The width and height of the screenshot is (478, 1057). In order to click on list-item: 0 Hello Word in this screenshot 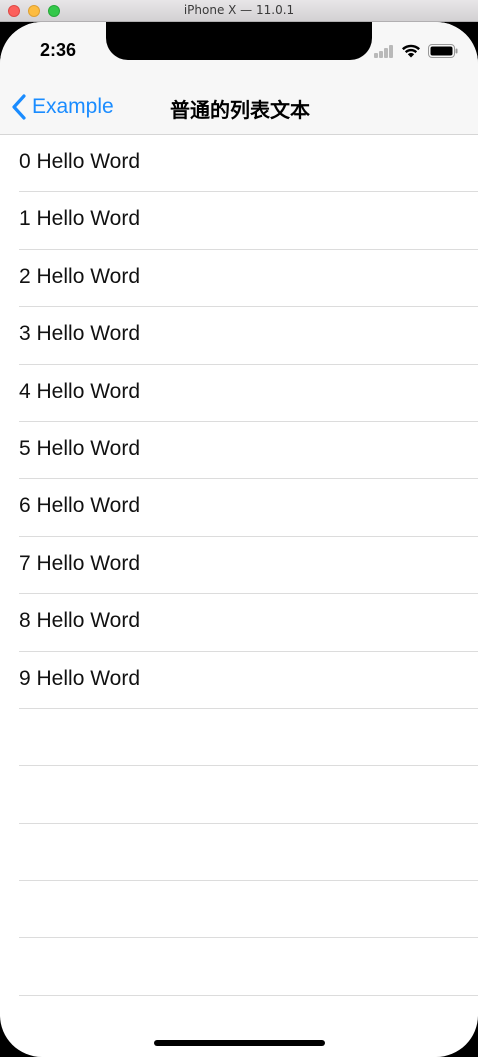, I will do `click(239, 164)`.